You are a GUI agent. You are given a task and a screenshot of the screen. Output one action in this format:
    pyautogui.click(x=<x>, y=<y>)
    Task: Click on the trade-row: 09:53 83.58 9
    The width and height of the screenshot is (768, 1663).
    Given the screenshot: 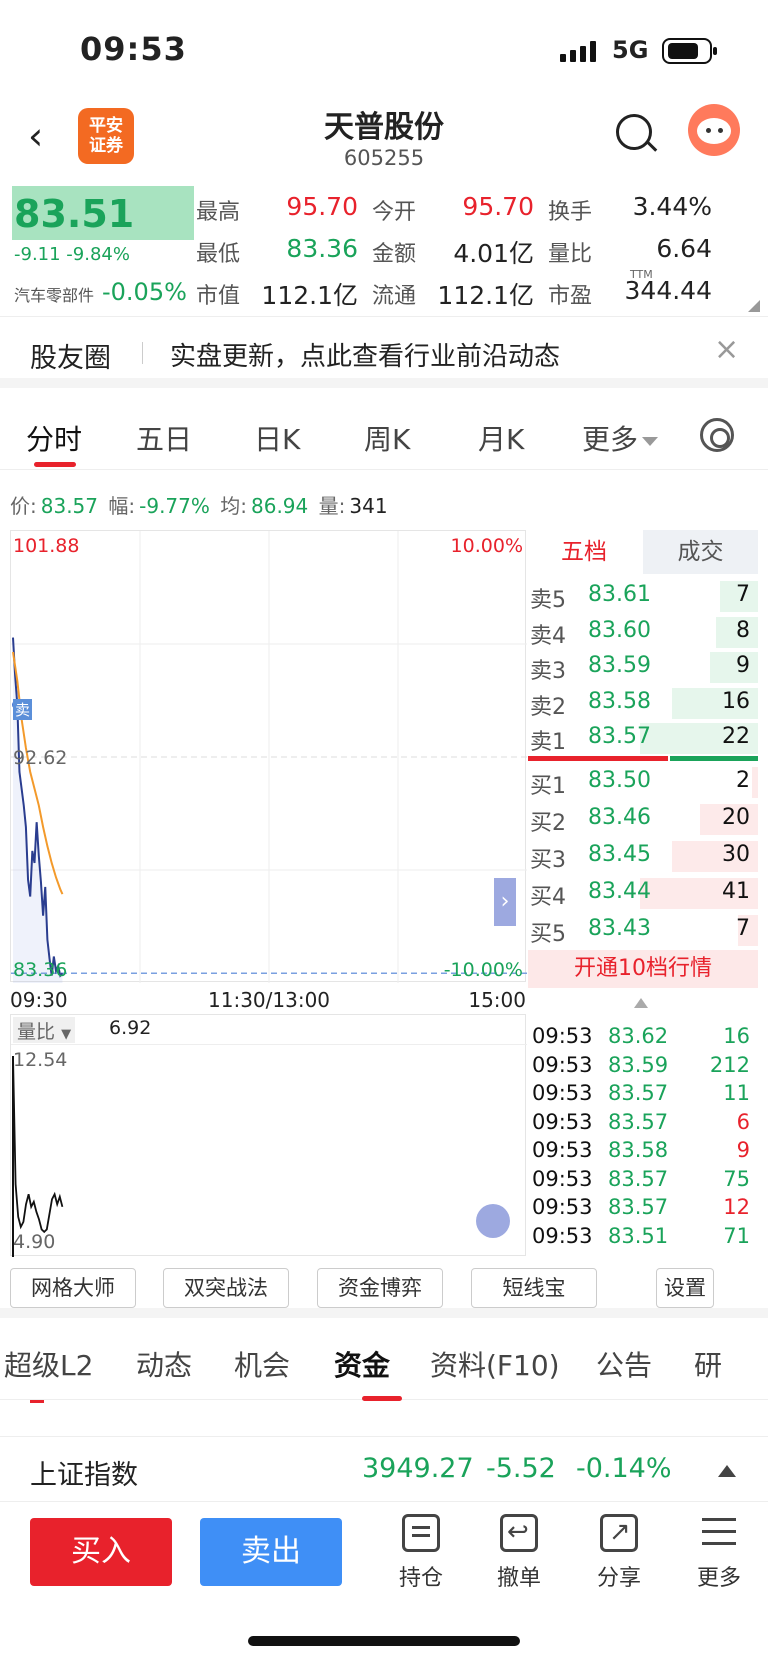 What is the action you would take?
    pyautogui.click(x=643, y=1152)
    